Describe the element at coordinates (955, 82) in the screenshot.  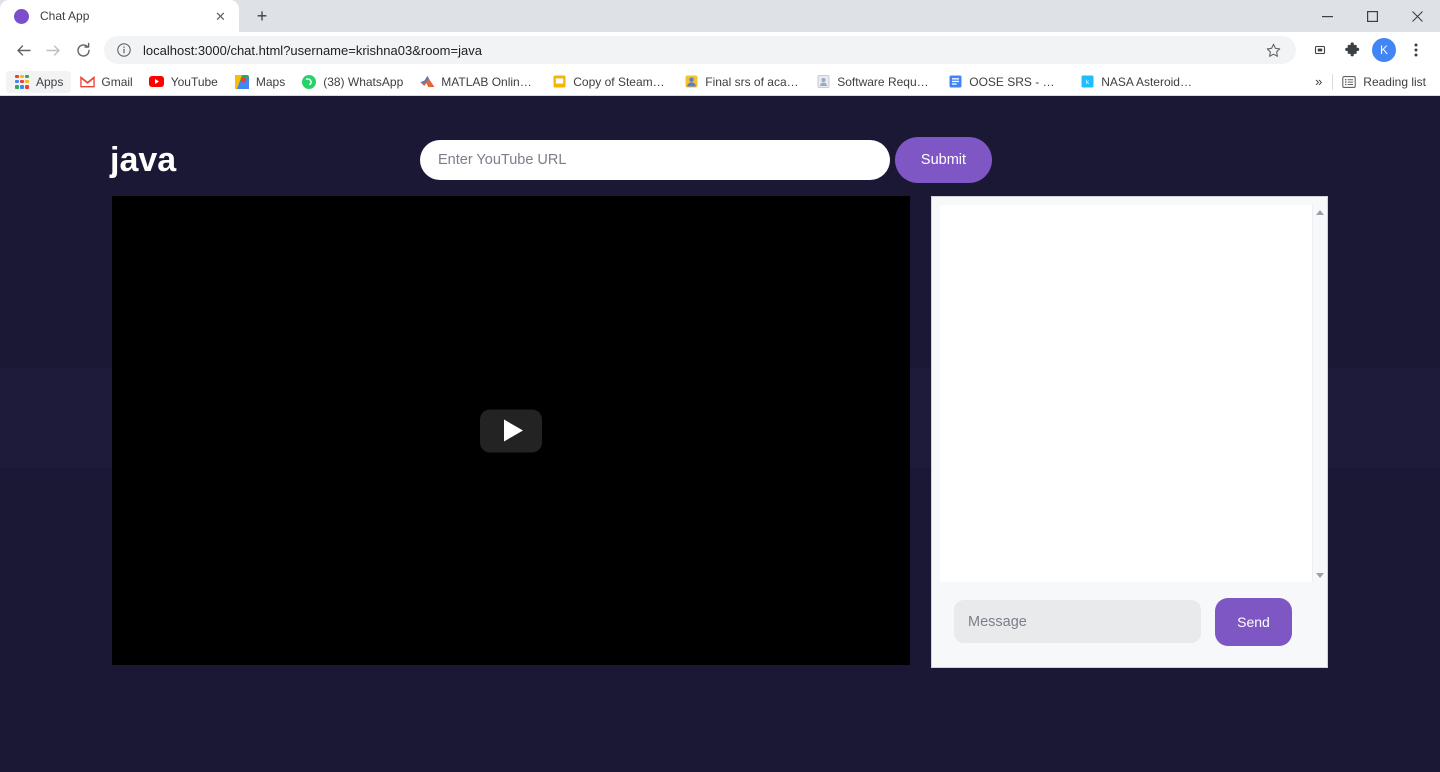
I see `google-docs-icon` at that location.